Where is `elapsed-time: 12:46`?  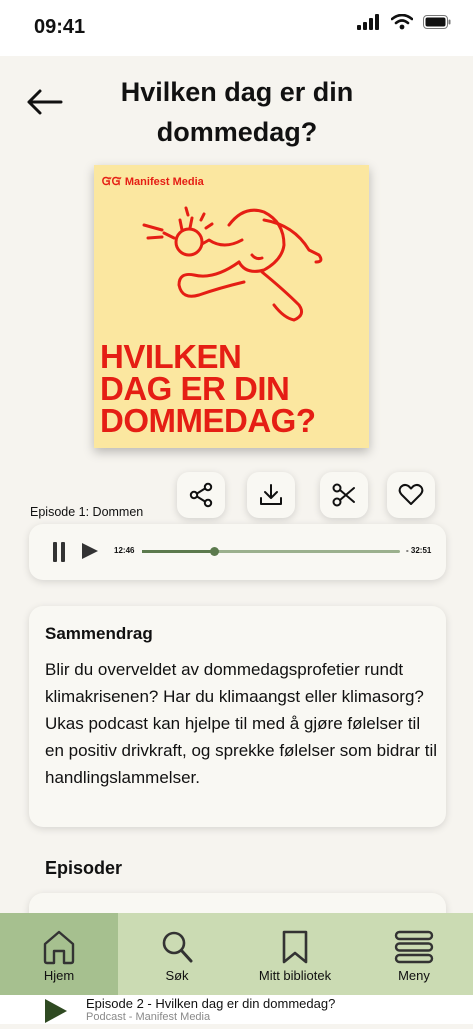 elapsed-time: 12:46 is located at coordinates (124, 550).